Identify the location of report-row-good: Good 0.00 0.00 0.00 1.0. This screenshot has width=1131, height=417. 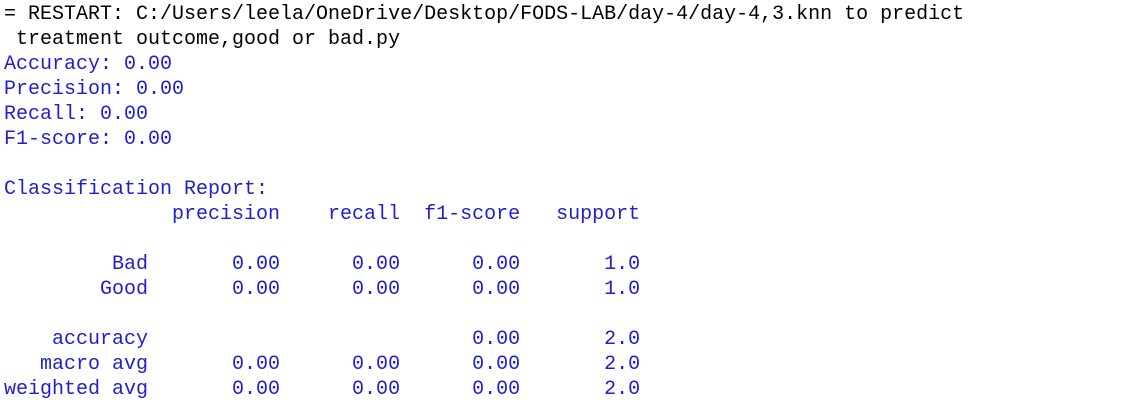
(322, 289).